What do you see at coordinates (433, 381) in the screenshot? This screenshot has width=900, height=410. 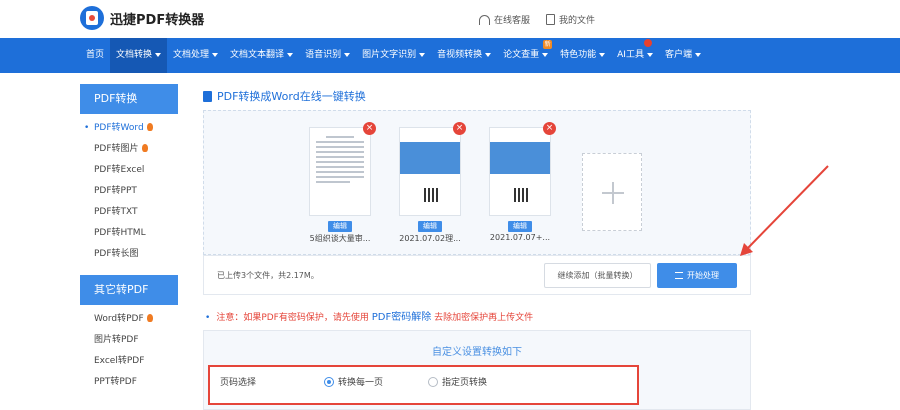 I see `radio-unselected-icon` at bounding box center [433, 381].